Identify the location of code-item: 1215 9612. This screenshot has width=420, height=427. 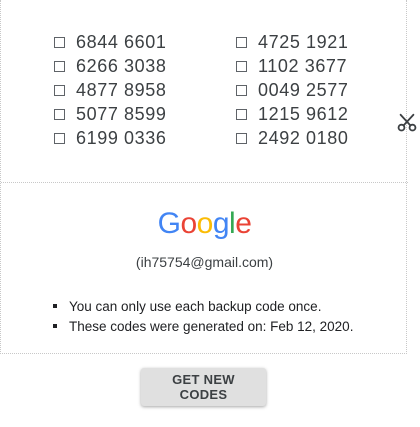
(292, 114).